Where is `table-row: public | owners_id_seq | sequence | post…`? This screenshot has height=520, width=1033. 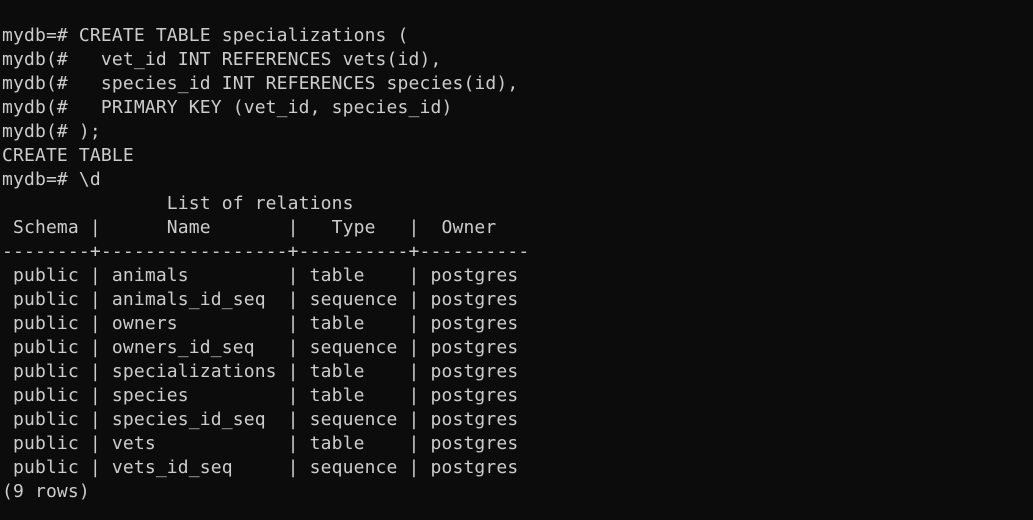 table-row: public | owners_id_seq | sequence | post… is located at coordinates (260, 347).